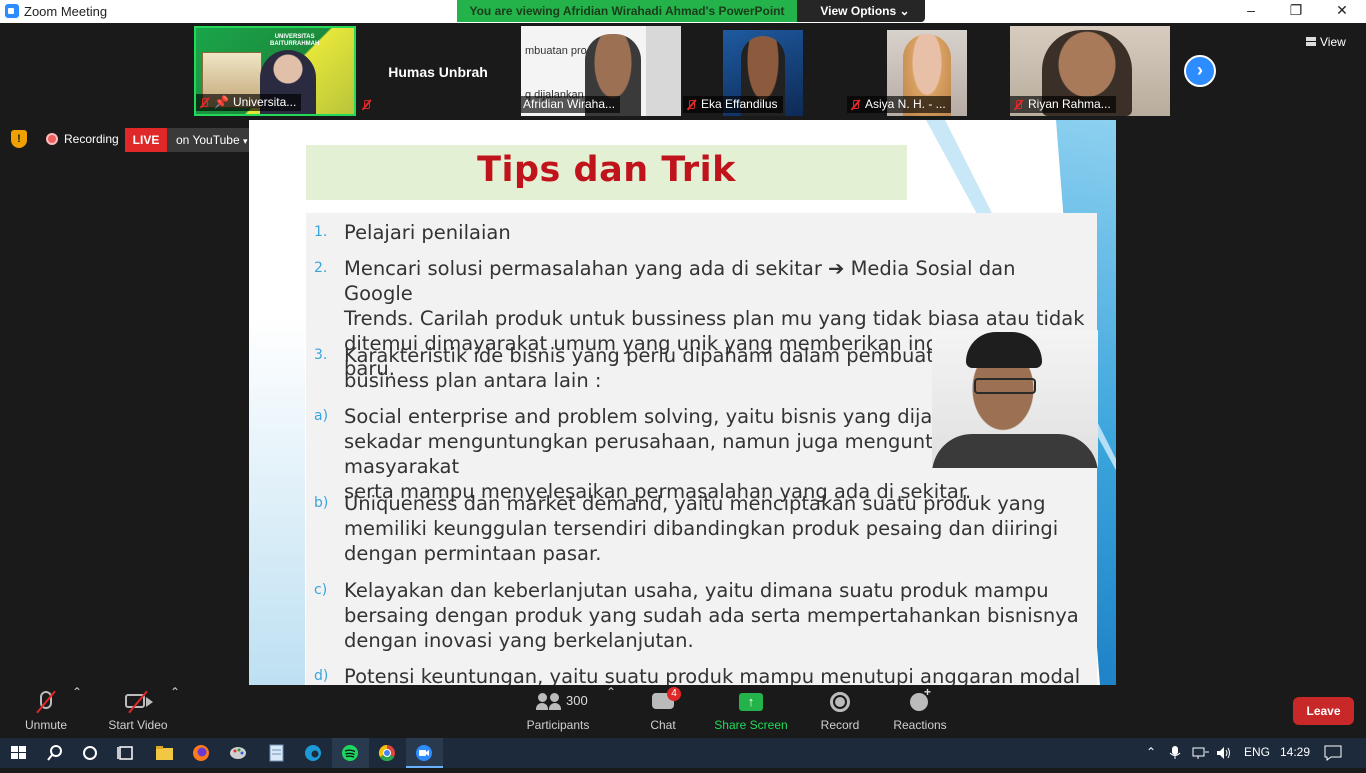 Image resolution: width=1366 pixels, height=773 pixels. Describe the element at coordinates (904, 11) in the screenshot. I see `chevron-down-icon: ⌄` at that location.